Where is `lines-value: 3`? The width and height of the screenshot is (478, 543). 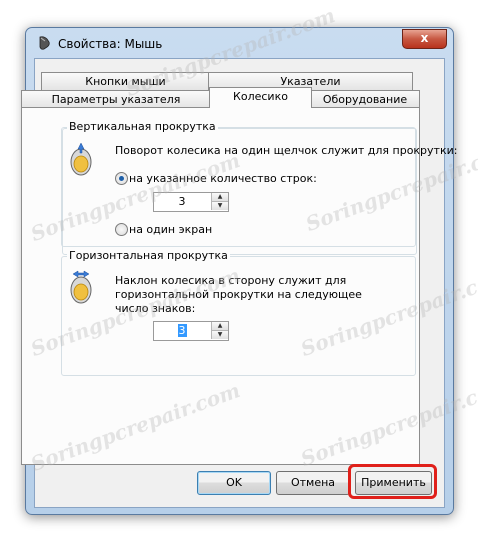
lines-value: 3 is located at coordinates (182, 202).